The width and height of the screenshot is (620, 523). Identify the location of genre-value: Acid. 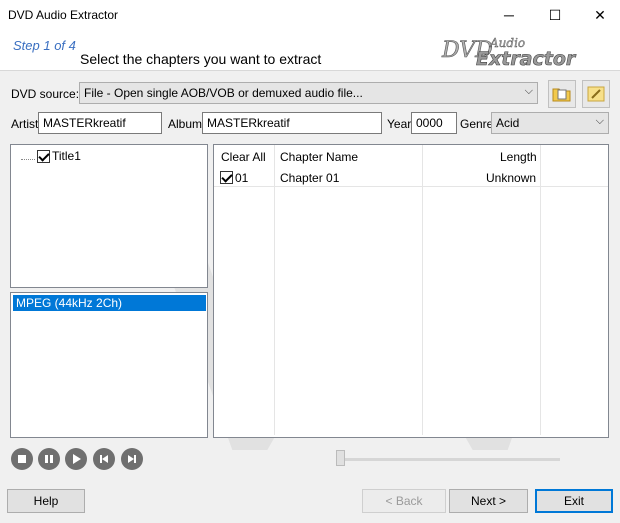
(508, 123).